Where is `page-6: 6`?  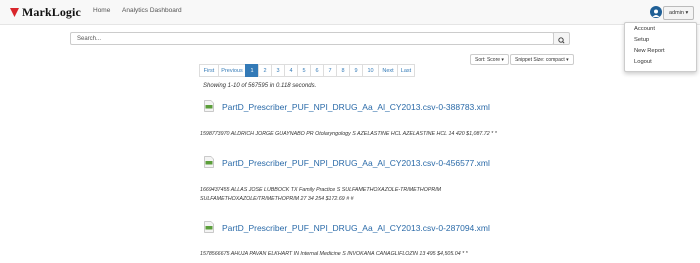
page-6: 6 is located at coordinates (317, 70).